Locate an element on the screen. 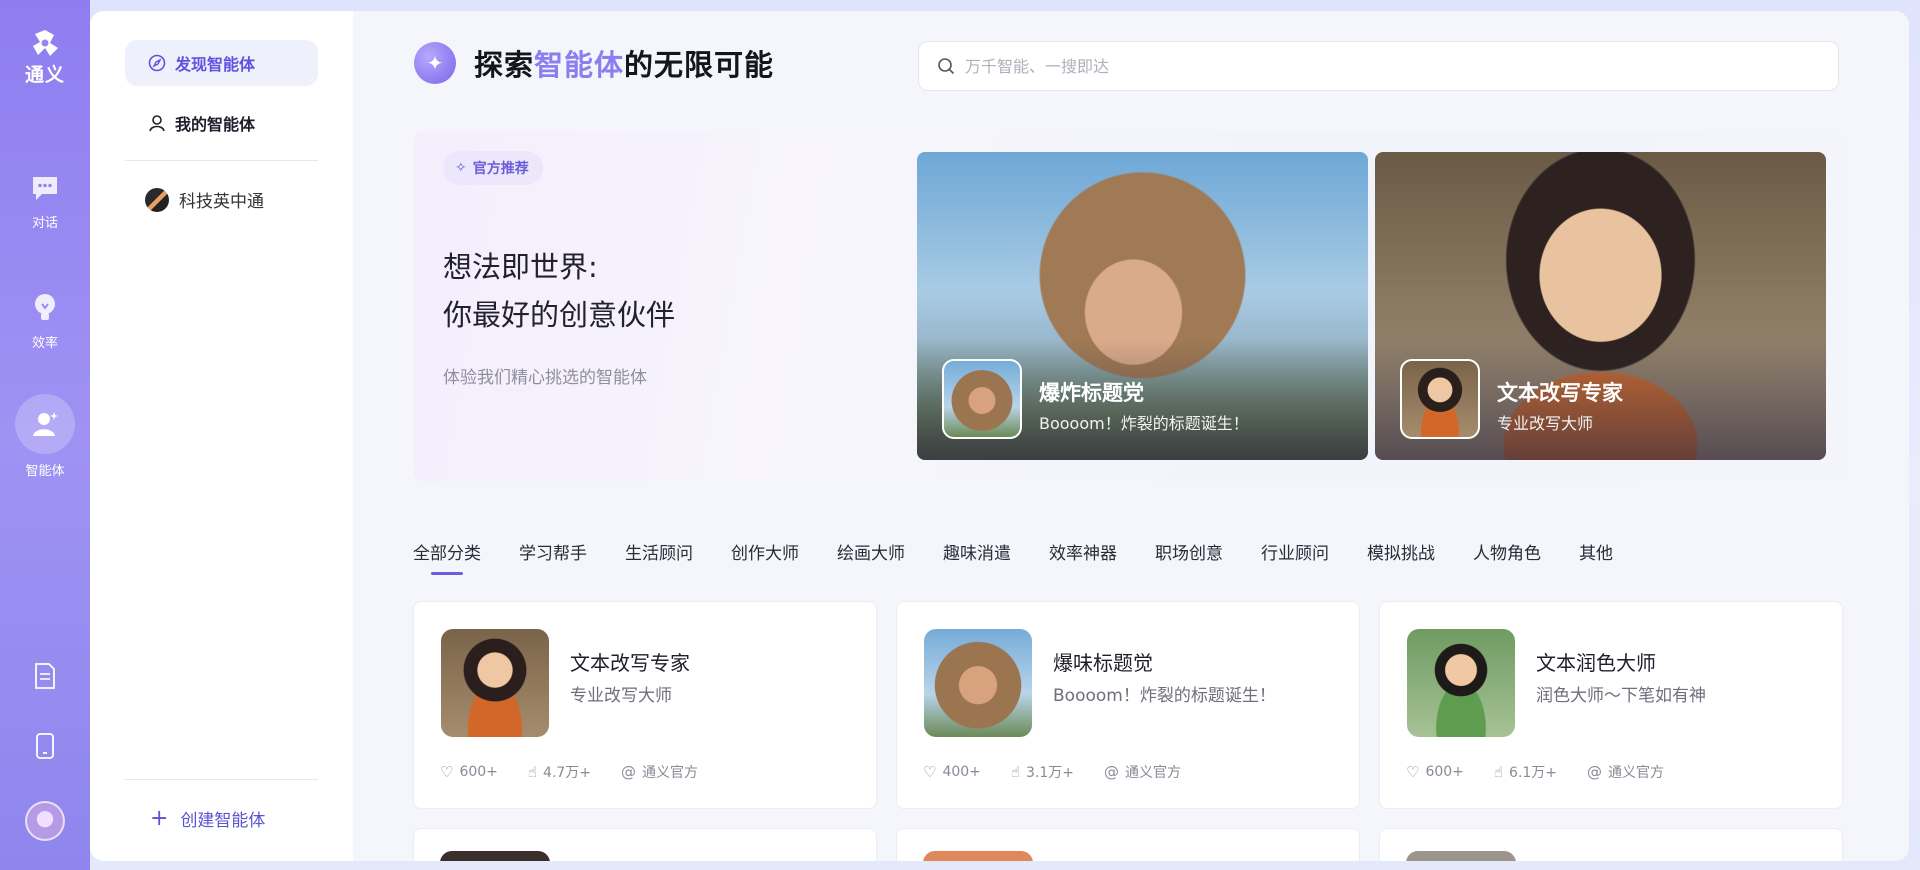  document-icon is located at coordinates (45, 676).